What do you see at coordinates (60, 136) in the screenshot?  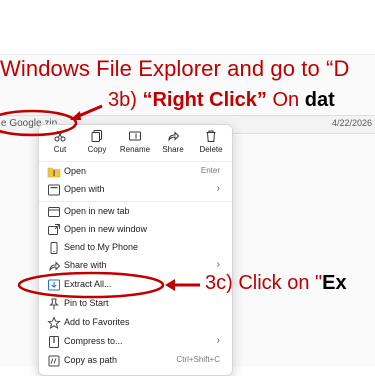 I see `scissors-icon` at bounding box center [60, 136].